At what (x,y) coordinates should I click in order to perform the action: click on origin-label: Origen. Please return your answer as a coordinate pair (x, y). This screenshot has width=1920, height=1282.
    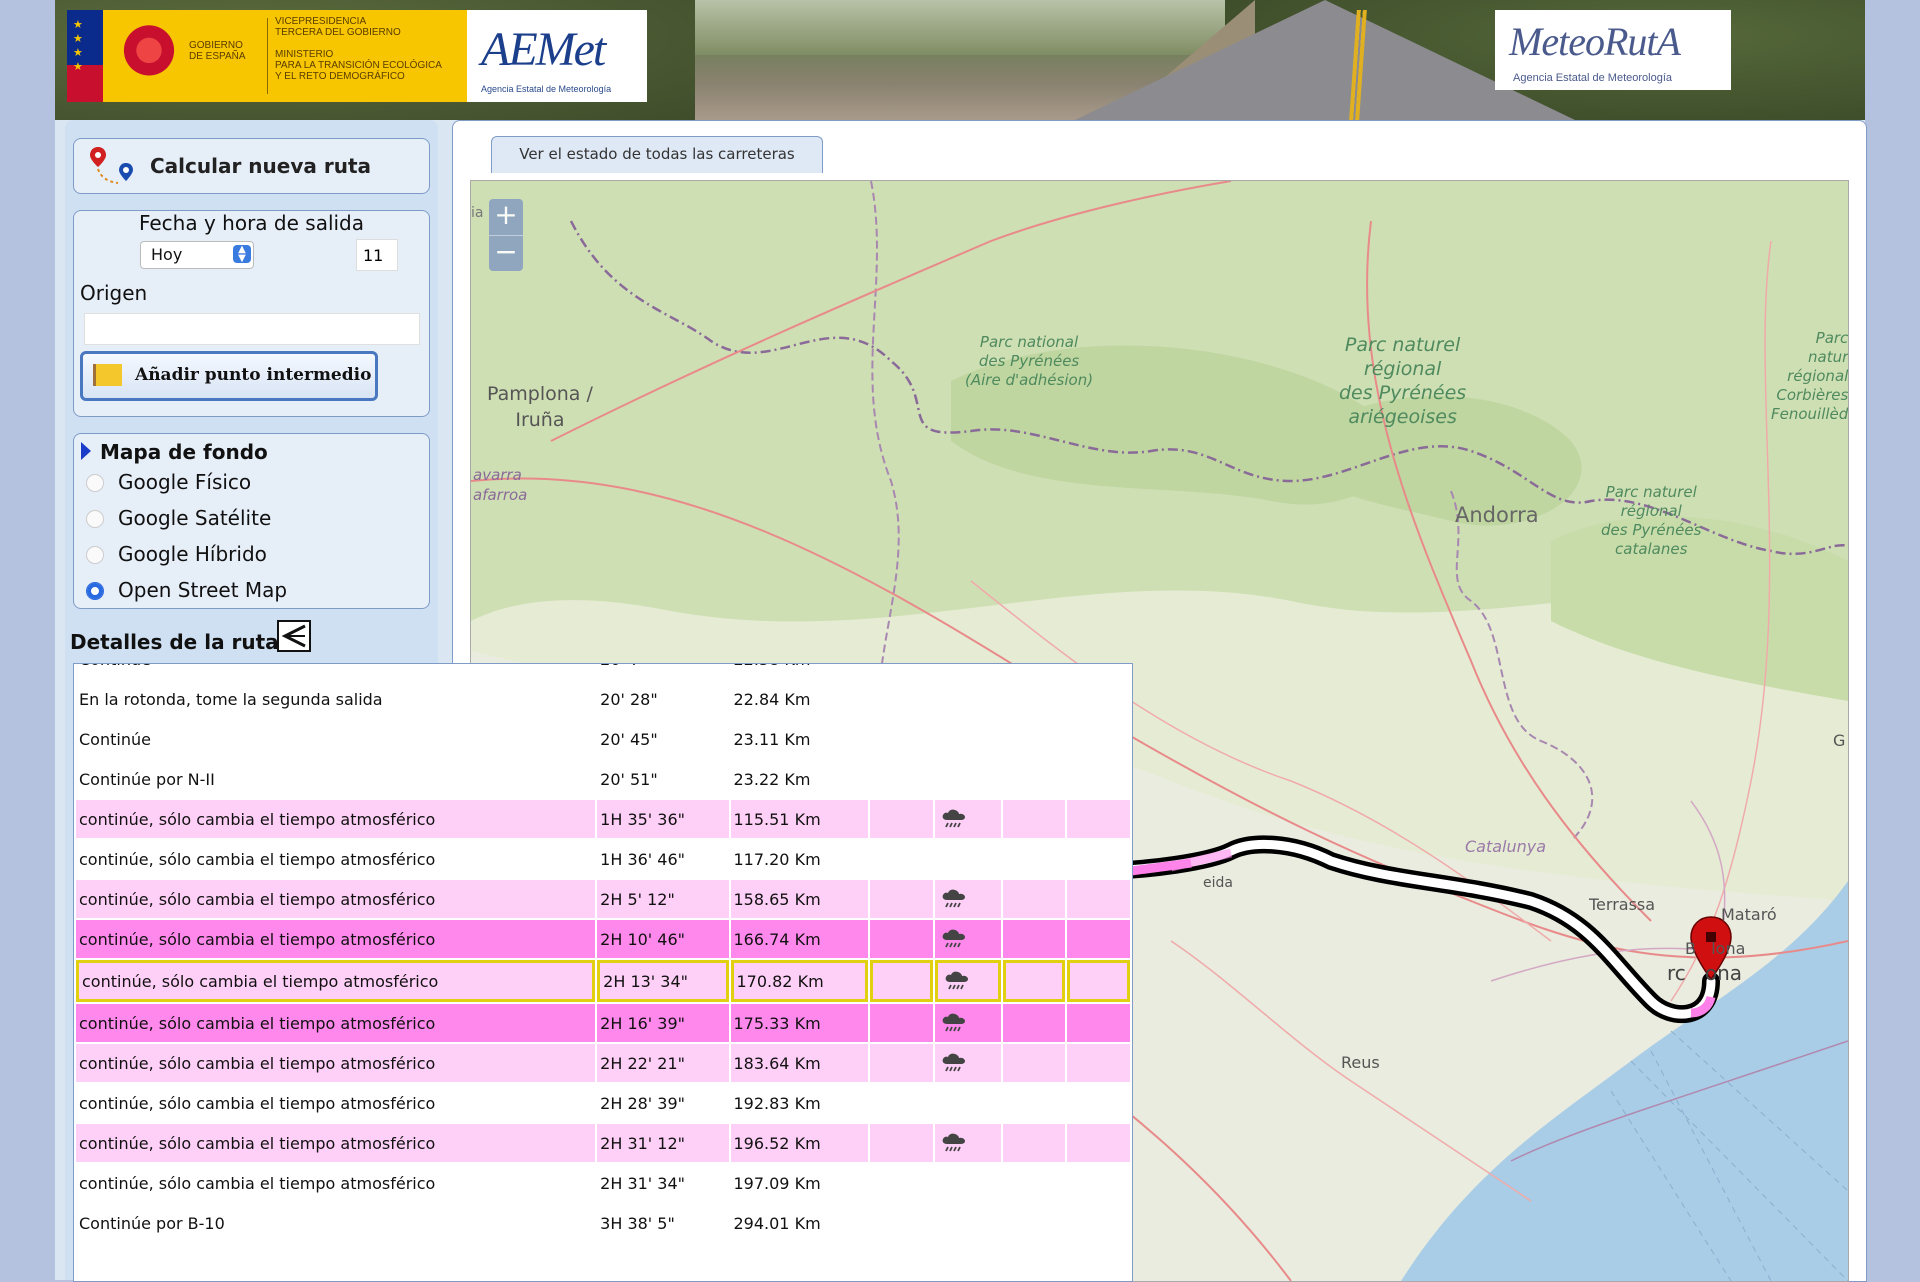
    Looking at the image, I should click on (114, 293).